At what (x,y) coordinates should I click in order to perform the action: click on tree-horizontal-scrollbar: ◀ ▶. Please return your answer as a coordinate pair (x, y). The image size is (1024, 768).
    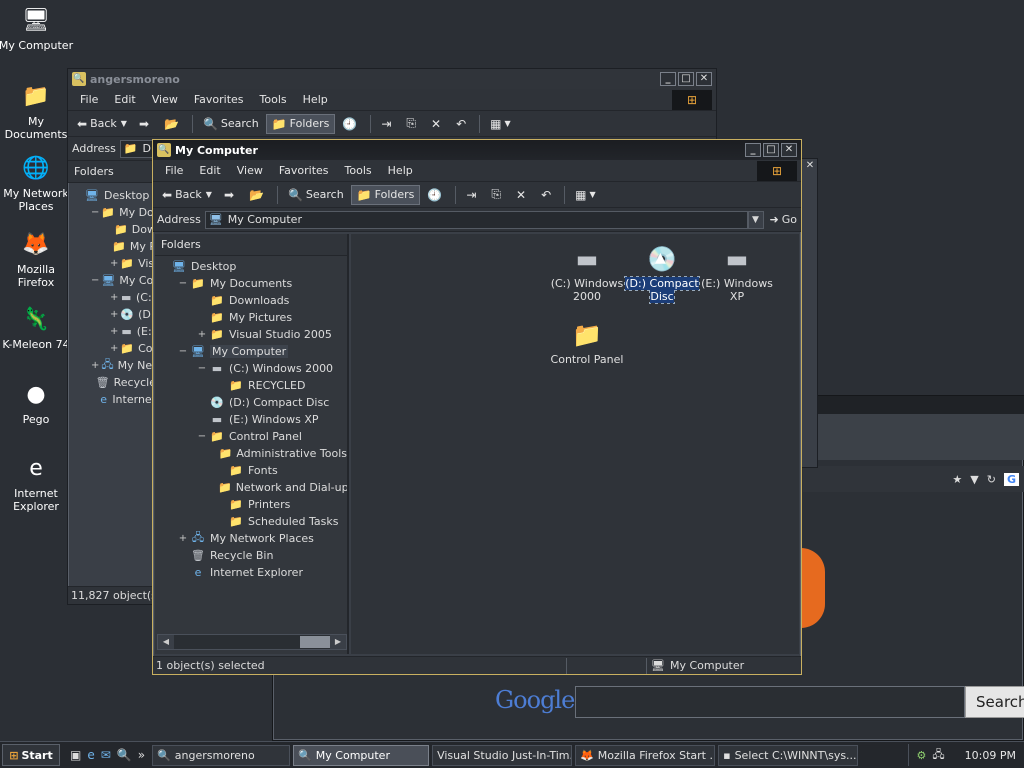
    Looking at the image, I should click on (252, 642).